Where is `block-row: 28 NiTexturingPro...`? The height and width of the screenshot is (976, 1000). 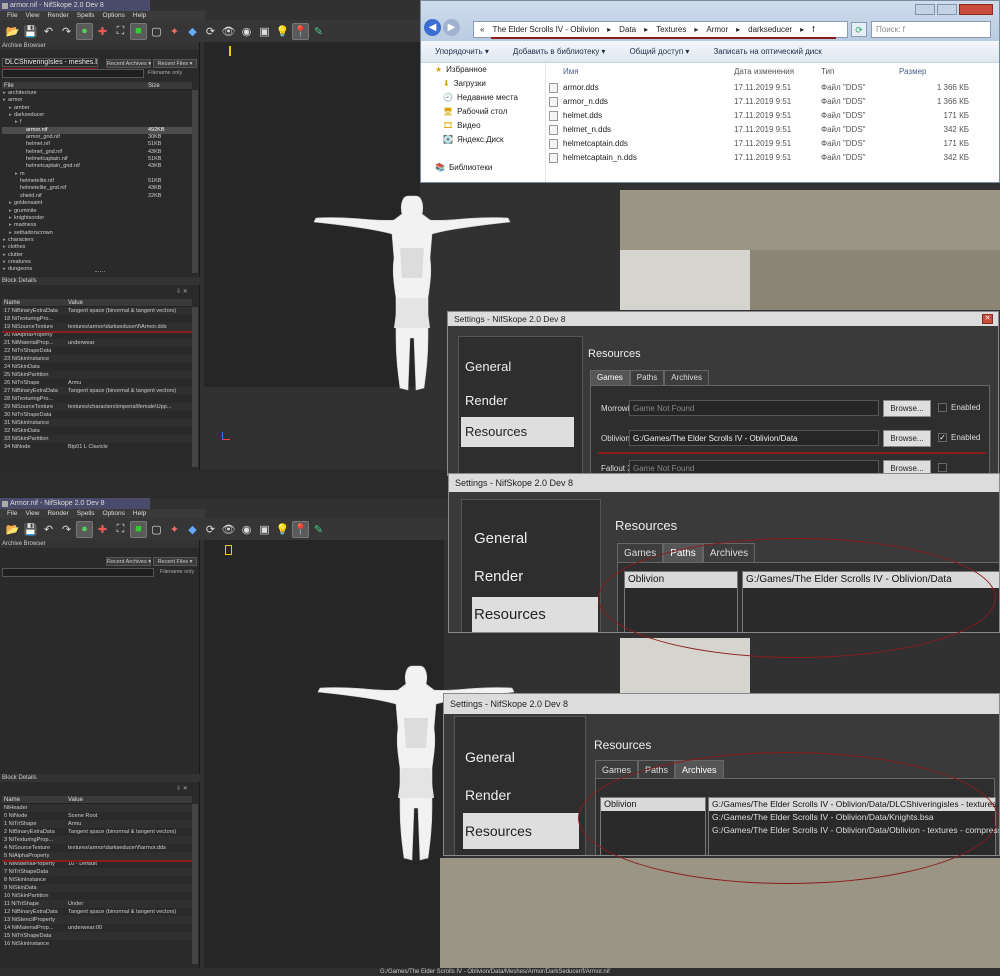 block-row: 28 NiTexturingPro... is located at coordinates (97, 399).